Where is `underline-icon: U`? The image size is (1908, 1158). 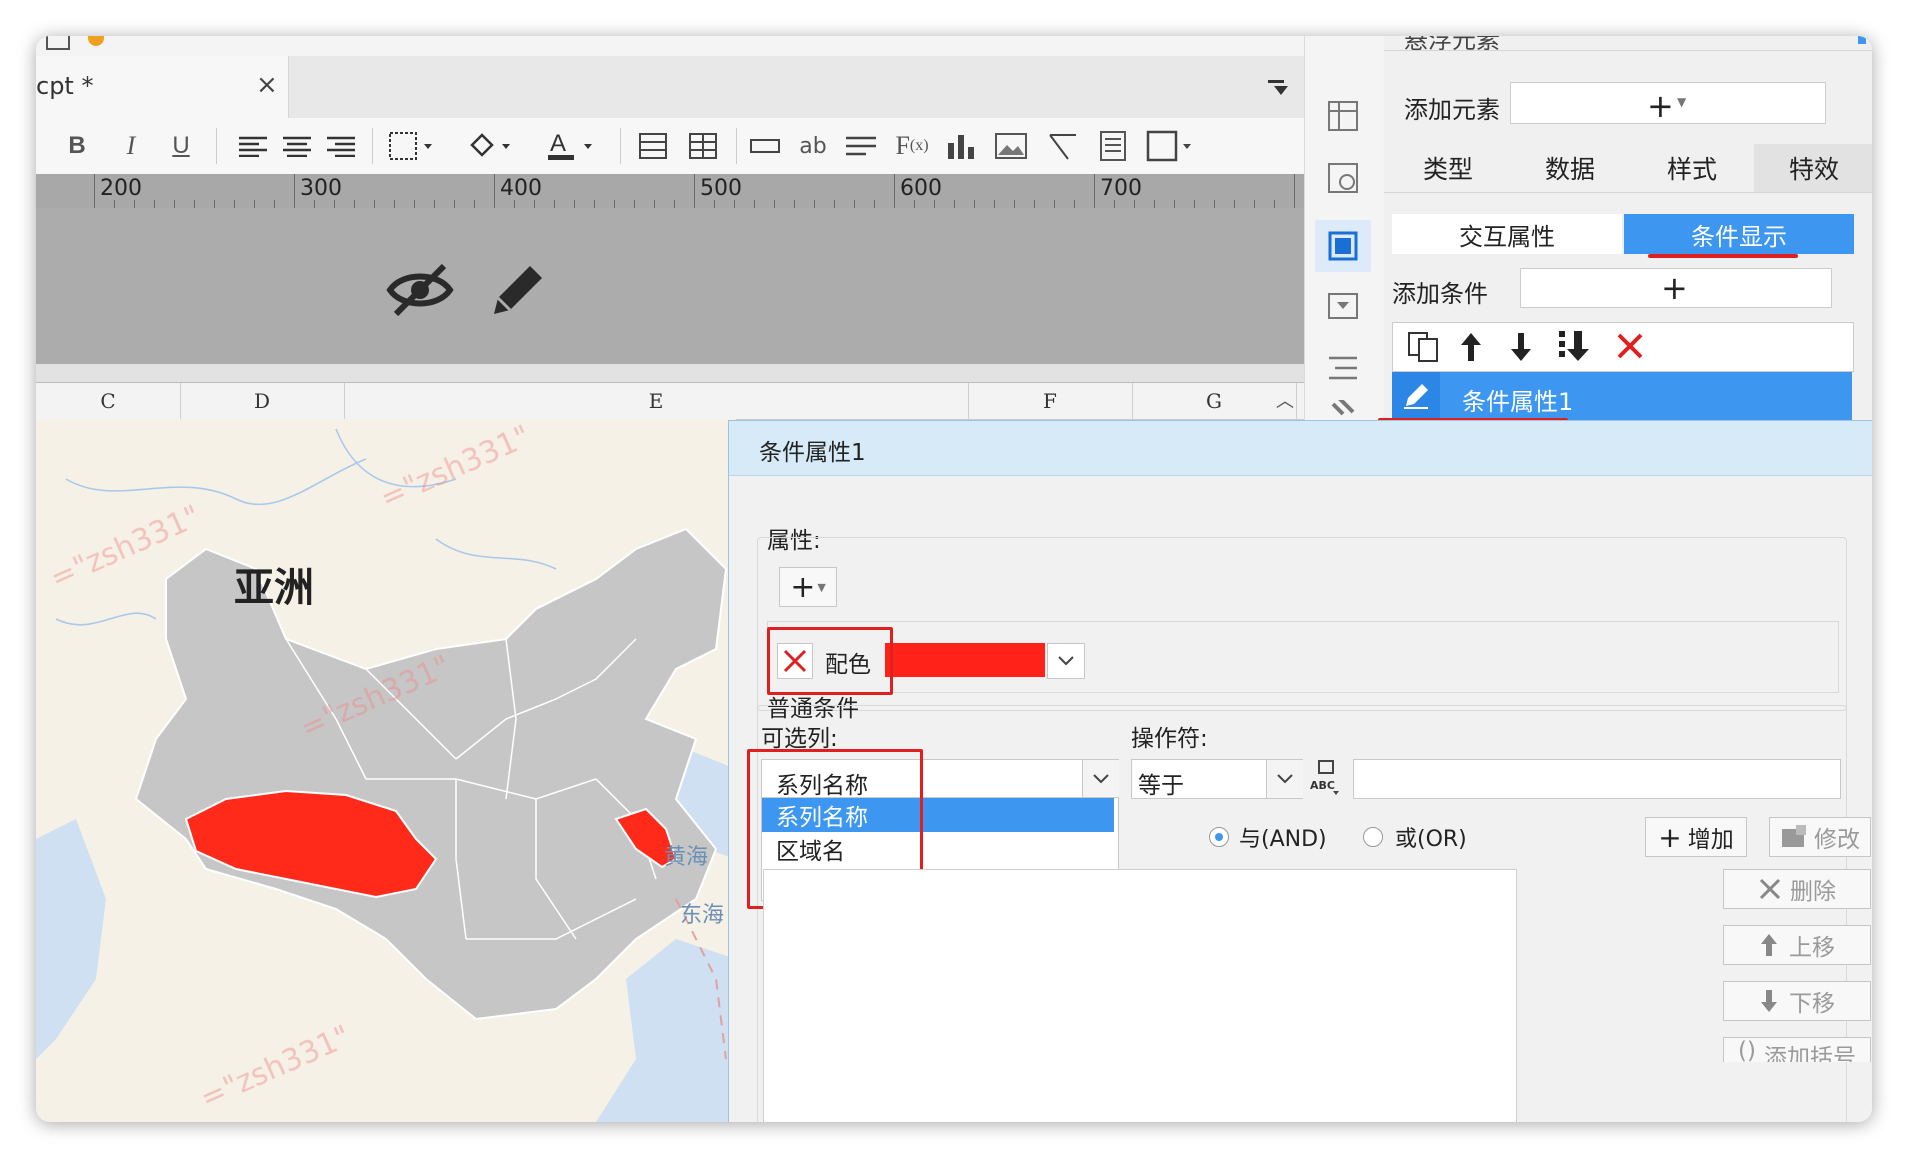
underline-icon: U is located at coordinates (181, 146).